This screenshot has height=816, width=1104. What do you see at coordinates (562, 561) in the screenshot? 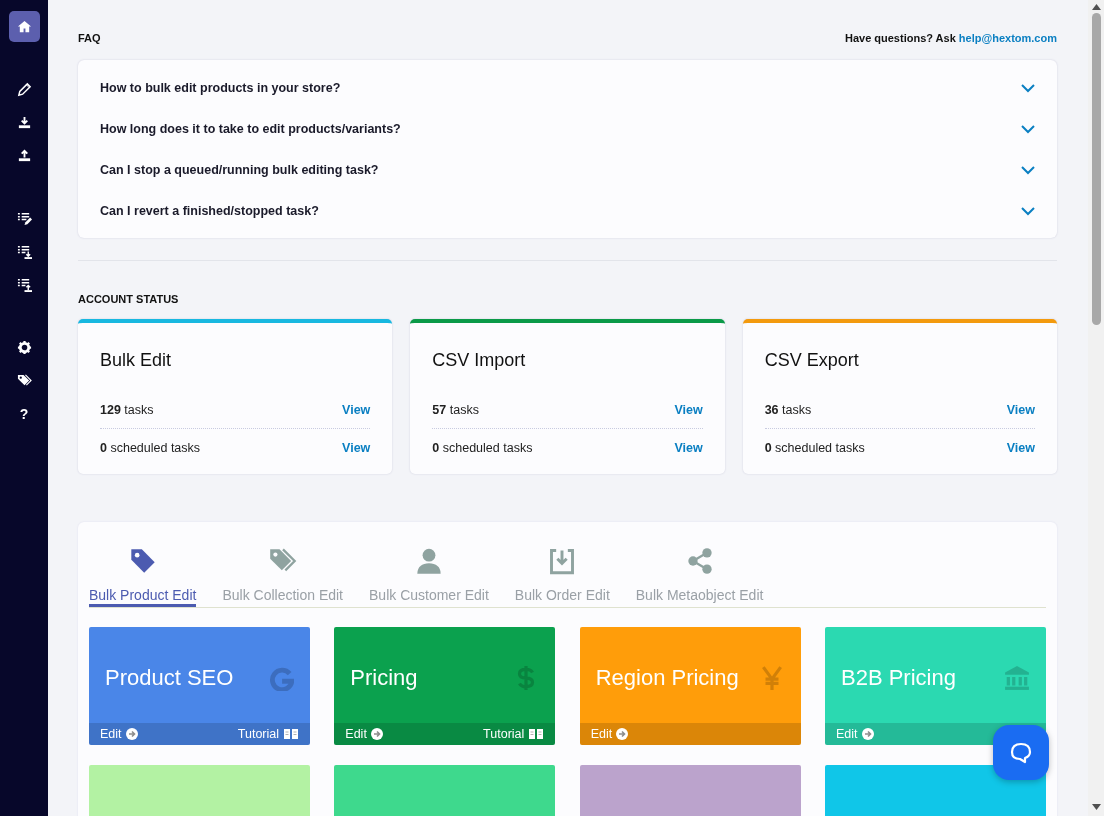
I see `download-box-icon` at bounding box center [562, 561].